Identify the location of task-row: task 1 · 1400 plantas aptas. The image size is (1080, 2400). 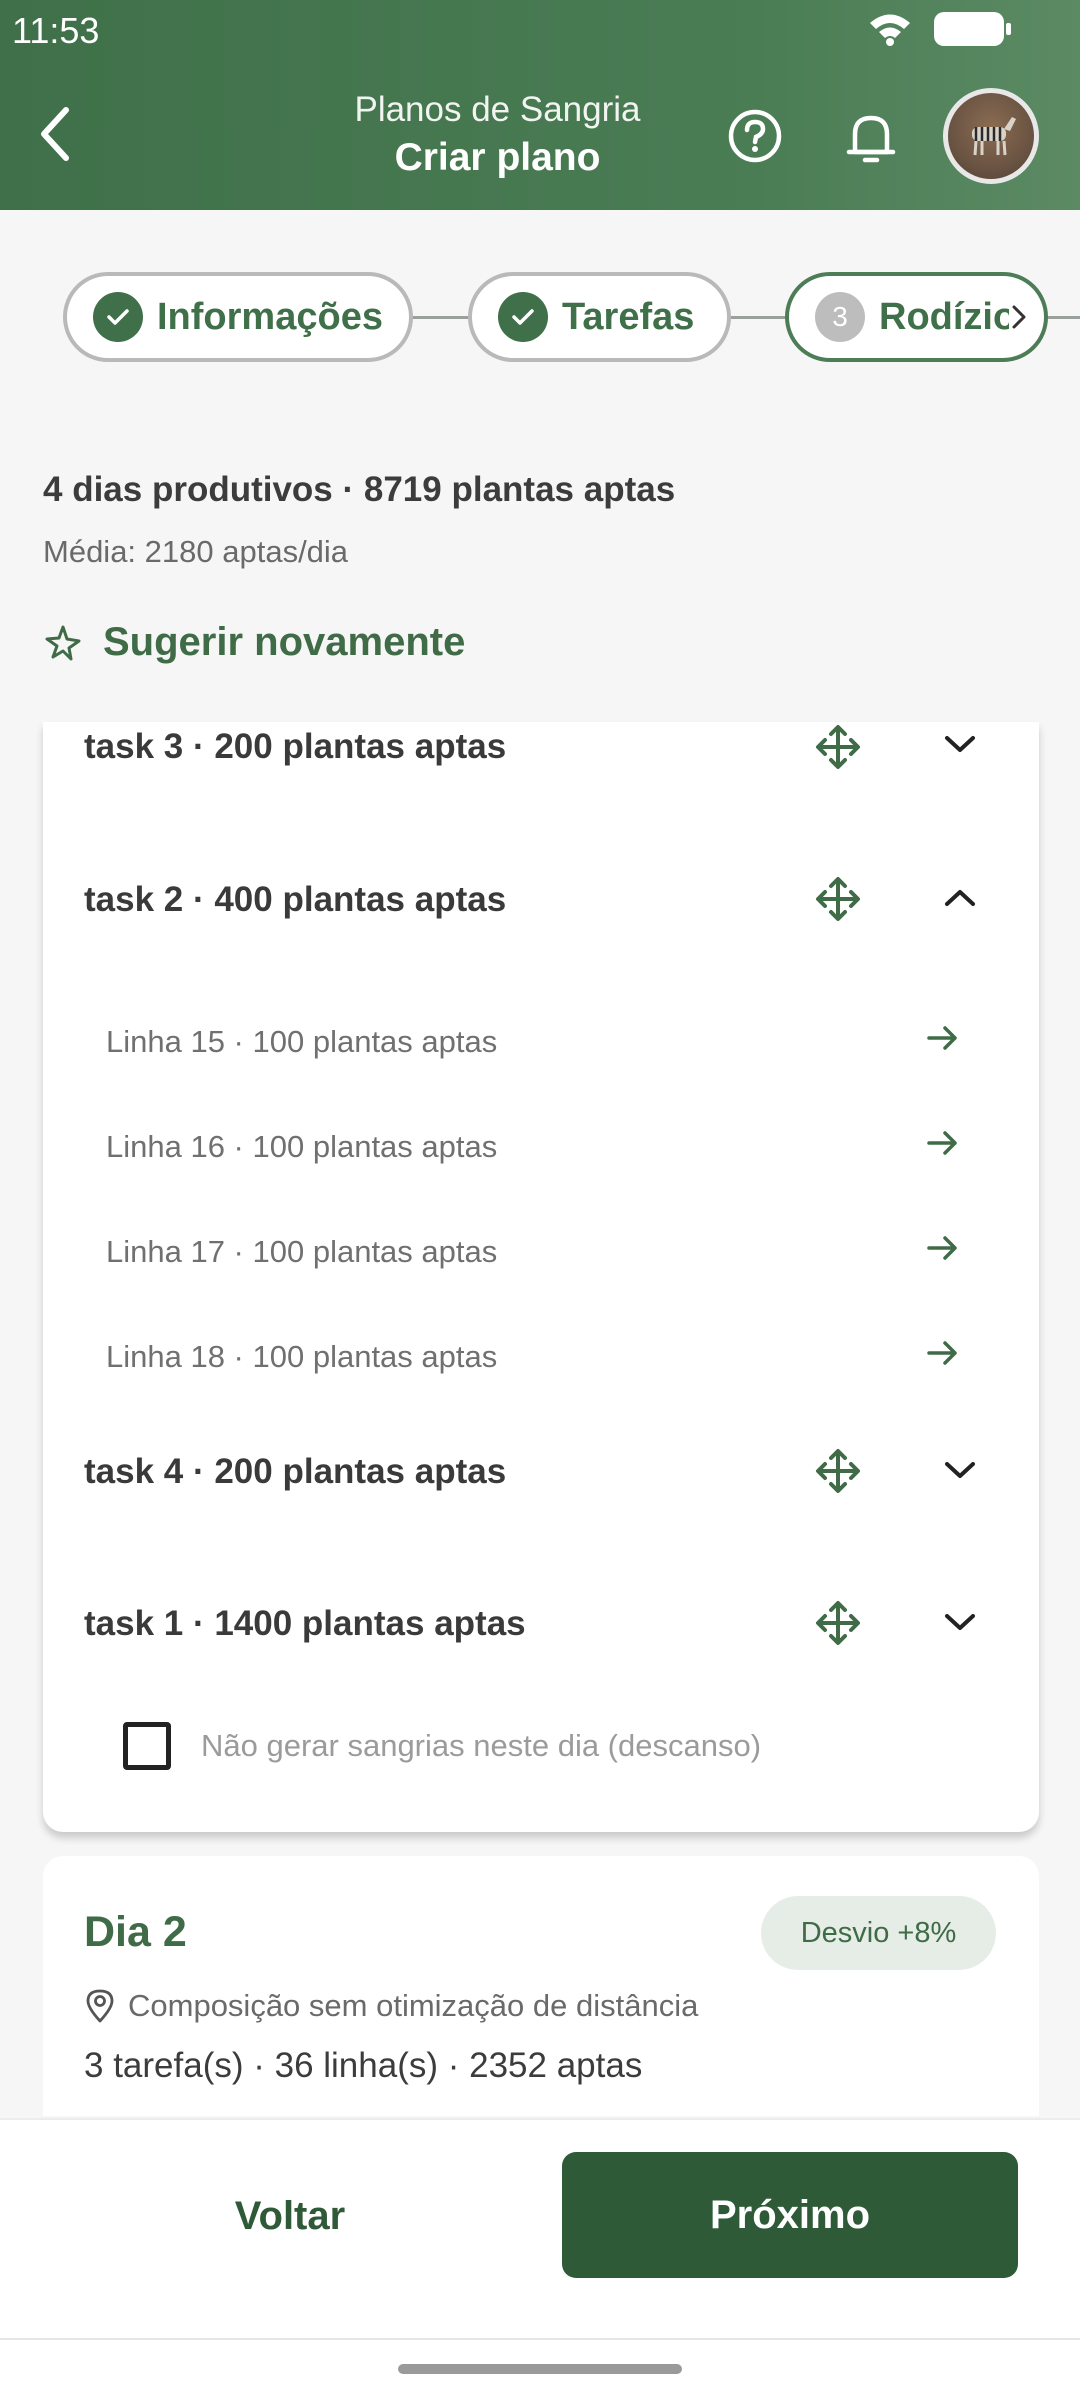
(541, 1634).